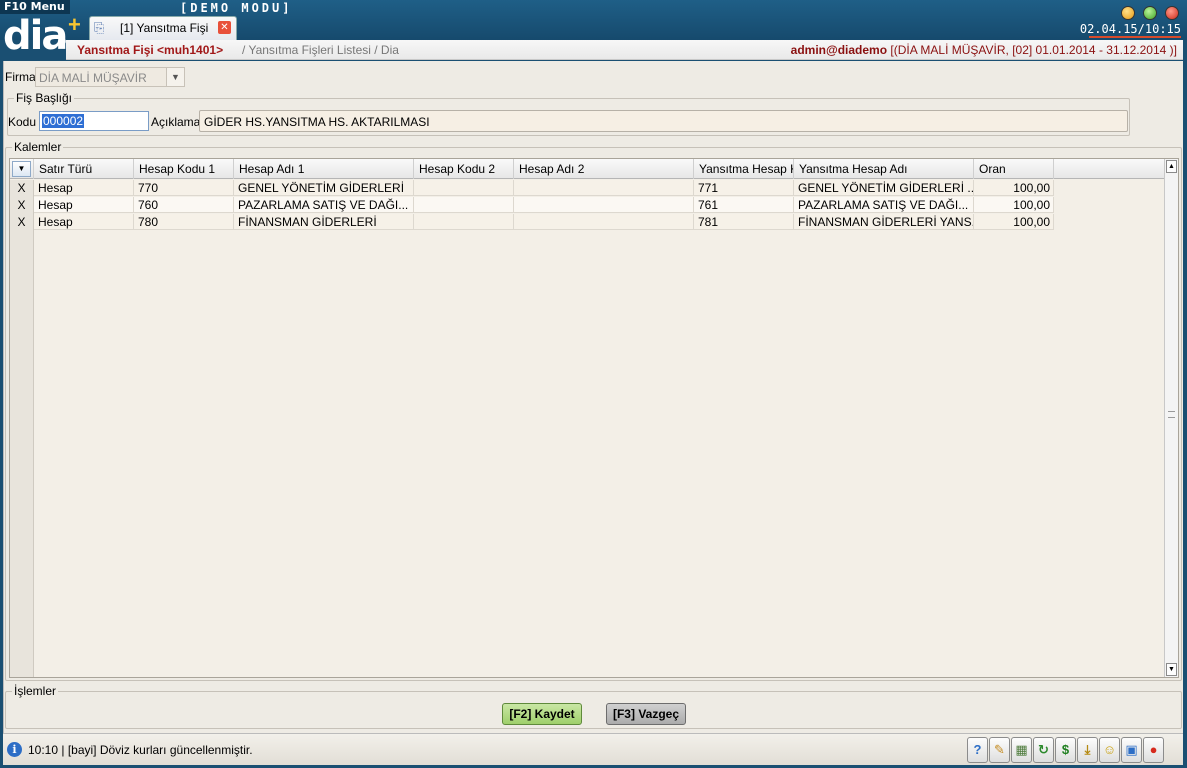 The width and height of the screenshot is (1187, 768). I want to click on kodu-field: 000002, so click(94, 121).